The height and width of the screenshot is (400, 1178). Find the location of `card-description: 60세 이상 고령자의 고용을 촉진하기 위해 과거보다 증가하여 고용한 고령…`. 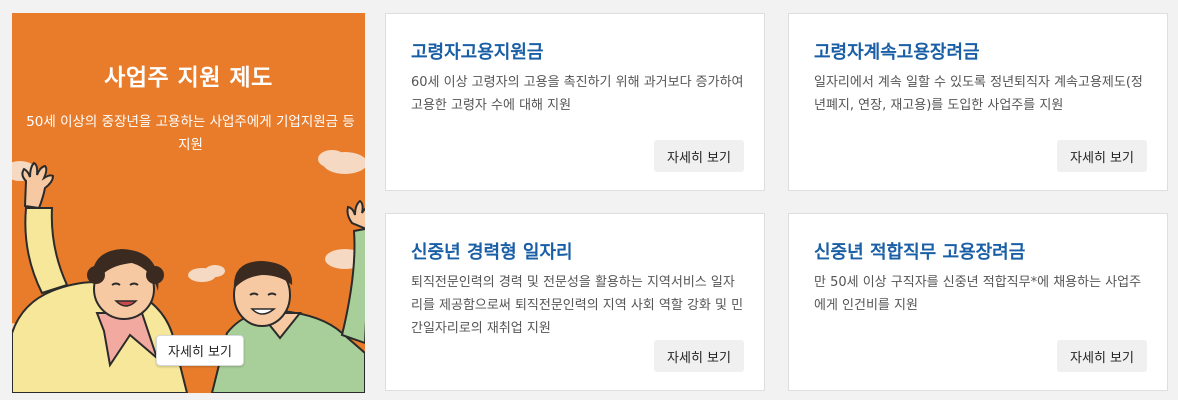

card-description: 60세 이상 고령자의 고용을 촉진하기 위해 과거보다 증가하여 고용한 고령… is located at coordinates (577, 94).